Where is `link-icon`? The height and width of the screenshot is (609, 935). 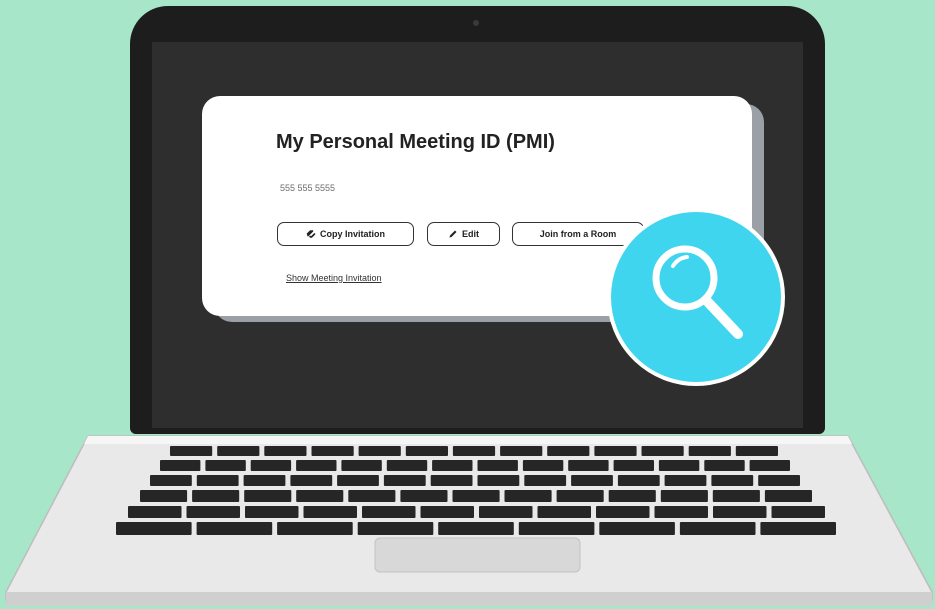 link-icon is located at coordinates (311, 234).